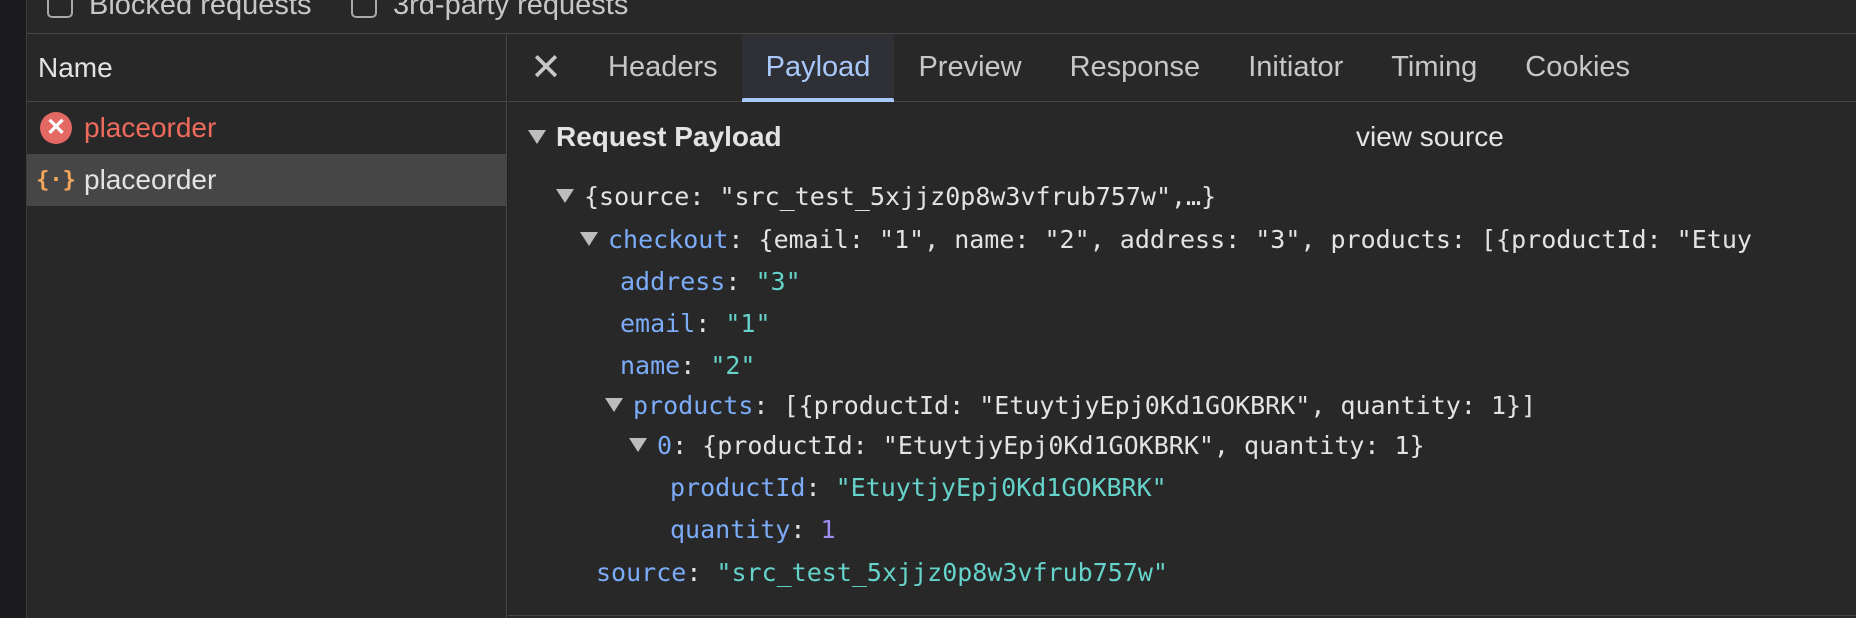 This screenshot has height=618, width=1856. I want to click on request-payload-header: Request Payload, so click(655, 137).